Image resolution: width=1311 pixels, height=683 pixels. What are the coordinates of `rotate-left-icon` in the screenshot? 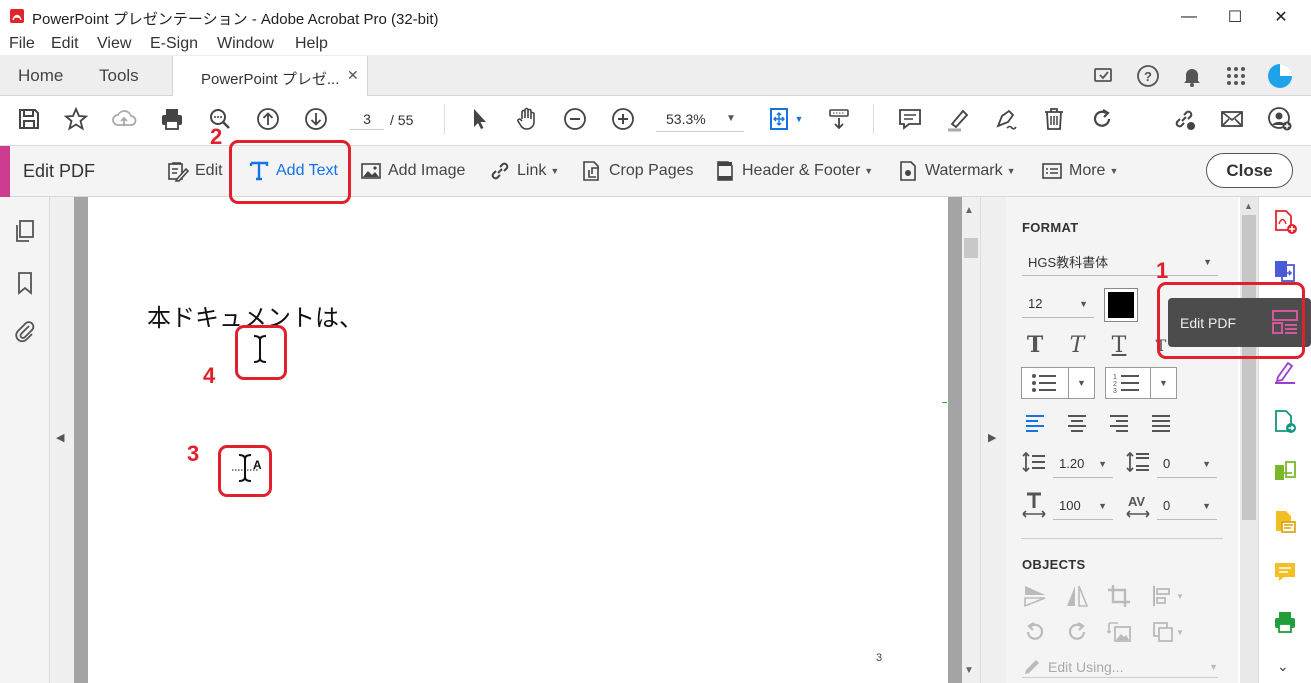 It's located at (1035, 632).